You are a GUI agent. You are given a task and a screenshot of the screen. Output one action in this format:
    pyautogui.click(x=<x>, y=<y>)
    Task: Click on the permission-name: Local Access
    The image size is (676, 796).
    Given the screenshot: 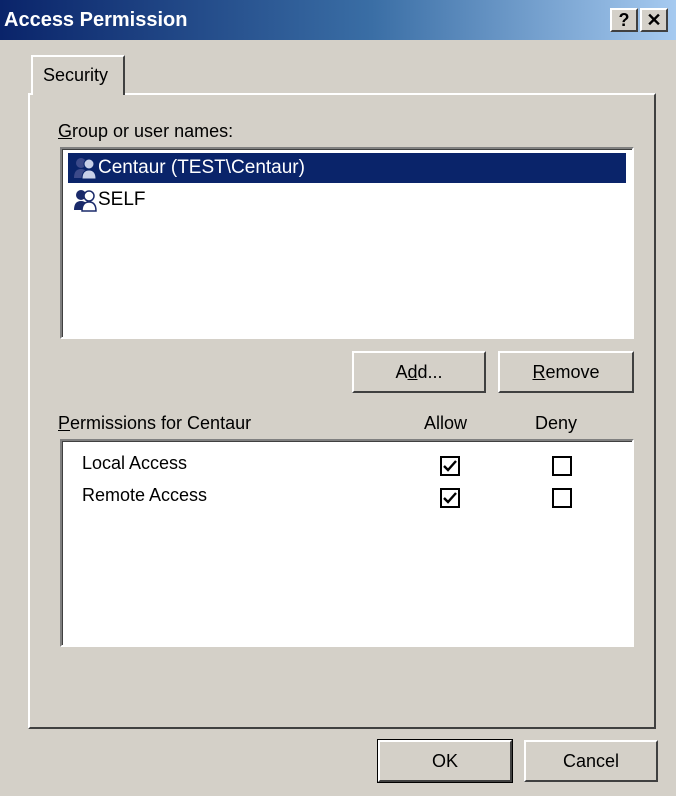 What is the action you would take?
    pyautogui.click(x=135, y=463)
    